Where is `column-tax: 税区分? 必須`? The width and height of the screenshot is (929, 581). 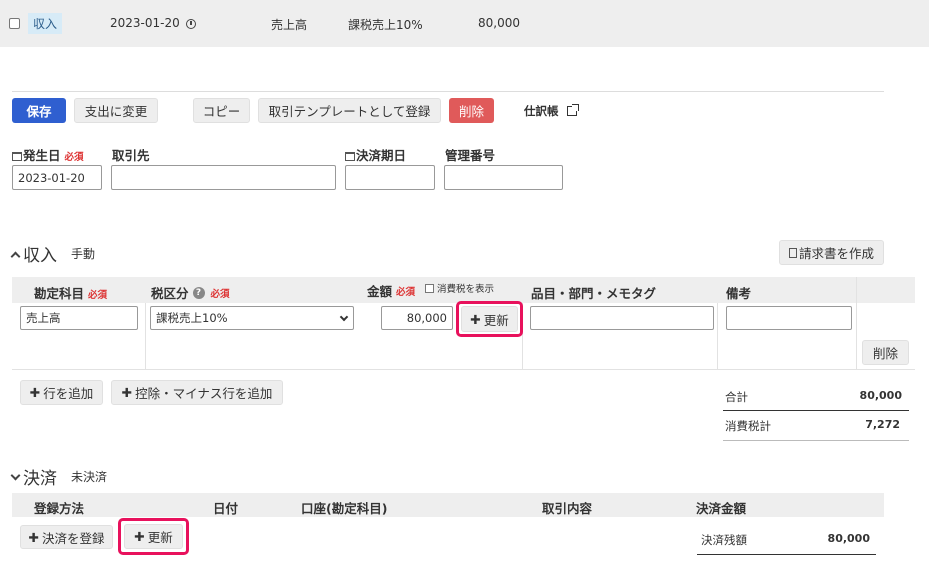 column-tax: 税区分? 必須 is located at coordinates (190, 293).